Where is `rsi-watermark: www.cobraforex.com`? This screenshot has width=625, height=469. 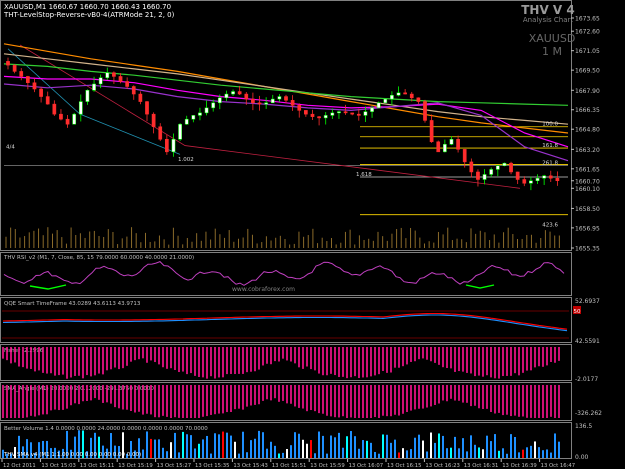
rsi-watermark: www.cobraforex.com is located at coordinates (263, 289).